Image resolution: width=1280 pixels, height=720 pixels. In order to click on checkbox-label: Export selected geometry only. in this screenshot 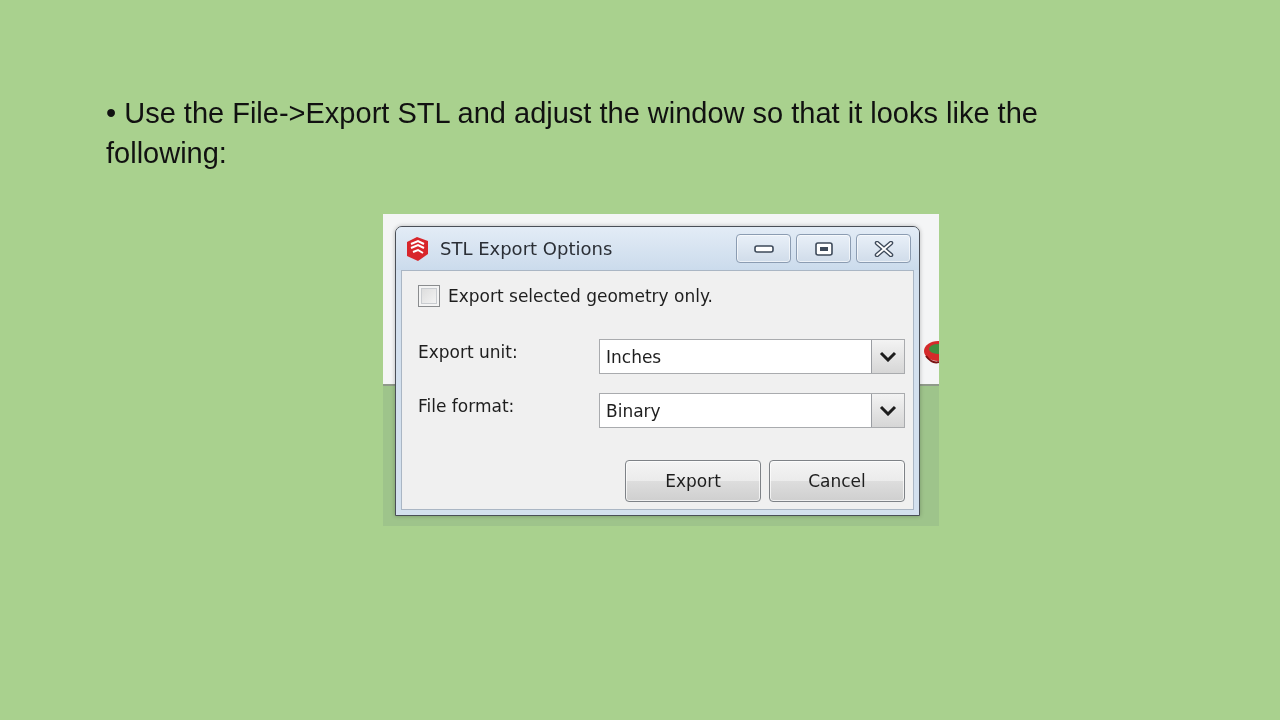, I will do `click(580, 296)`.